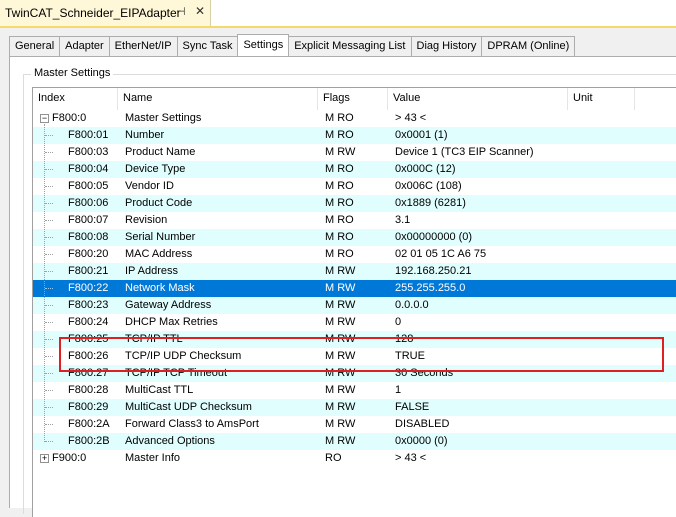 Image resolution: width=676 pixels, height=517 pixels. I want to click on table-row: F800:29 MultiCast UDP Checksum M RW FALSE, so click(354, 407).